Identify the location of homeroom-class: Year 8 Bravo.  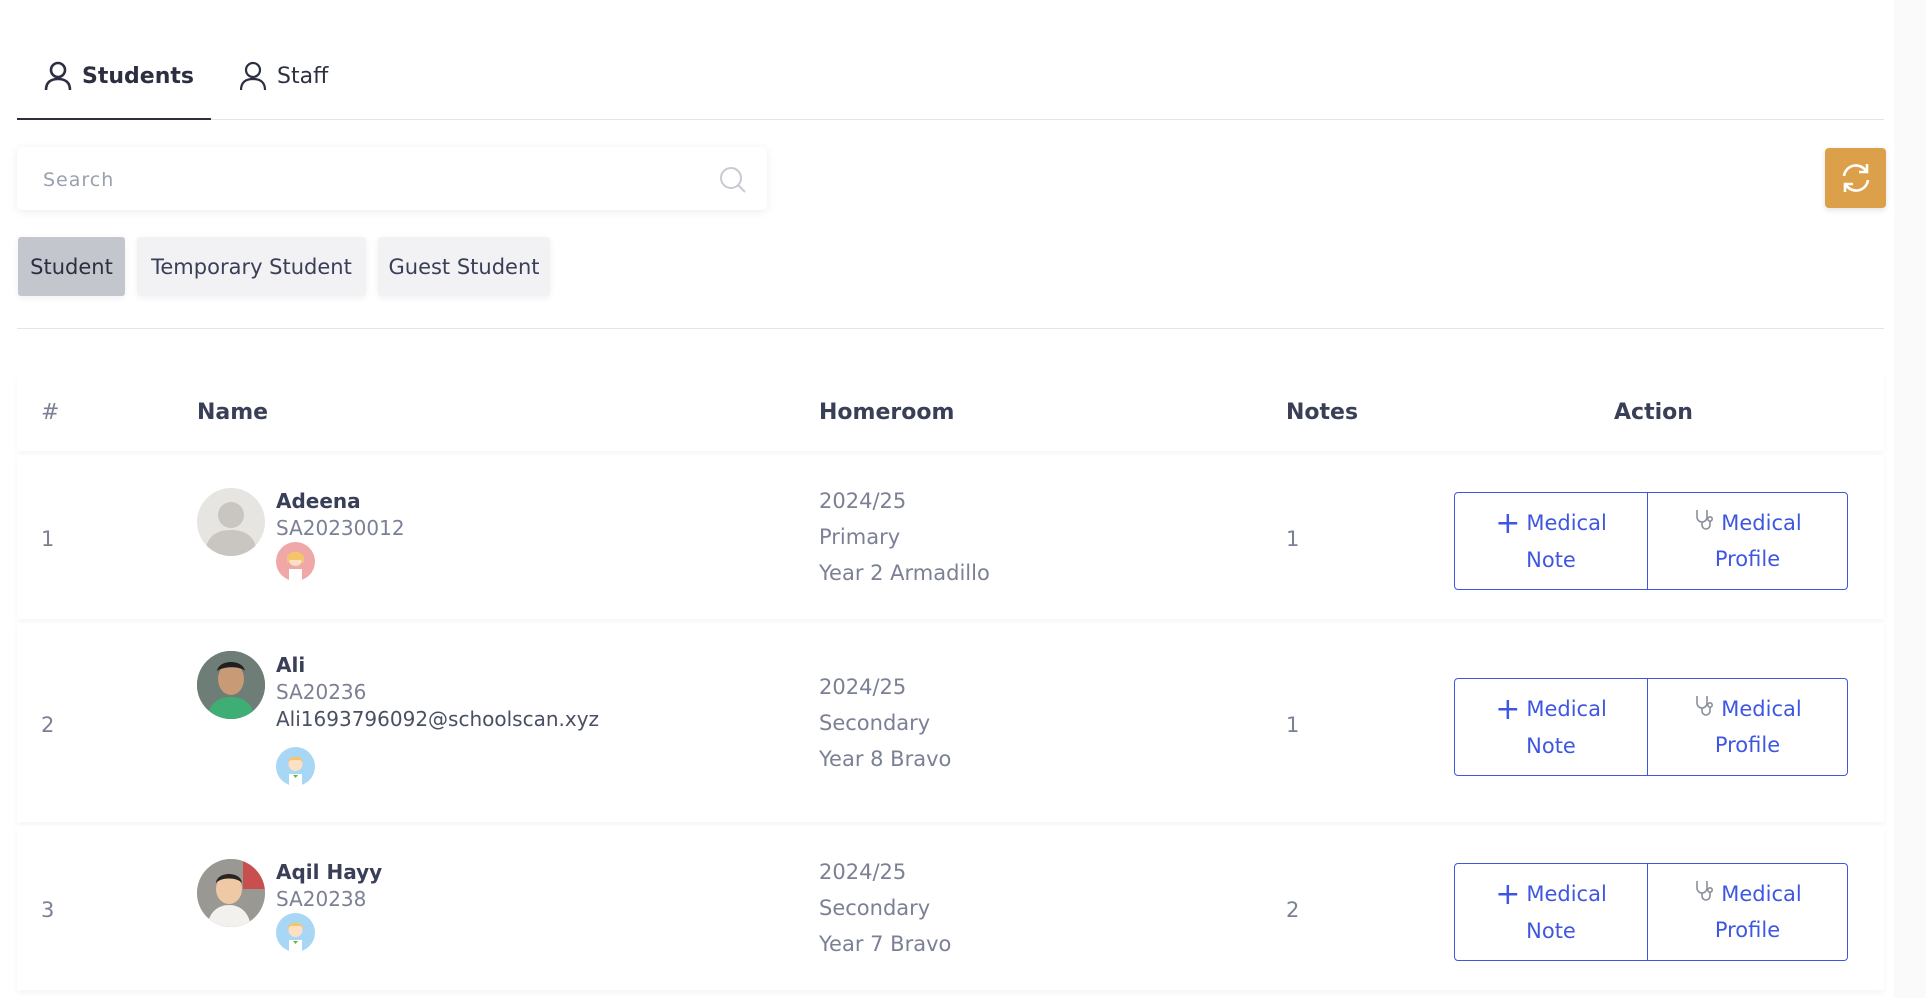
(885, 759).